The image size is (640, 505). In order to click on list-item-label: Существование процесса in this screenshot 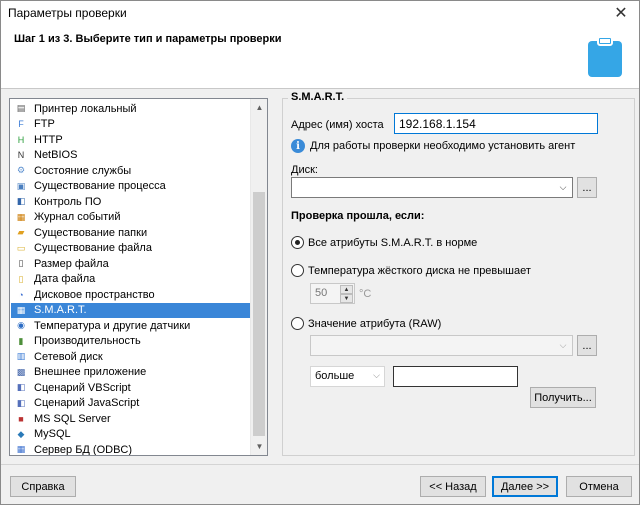, I will do `click(100, 186)`.